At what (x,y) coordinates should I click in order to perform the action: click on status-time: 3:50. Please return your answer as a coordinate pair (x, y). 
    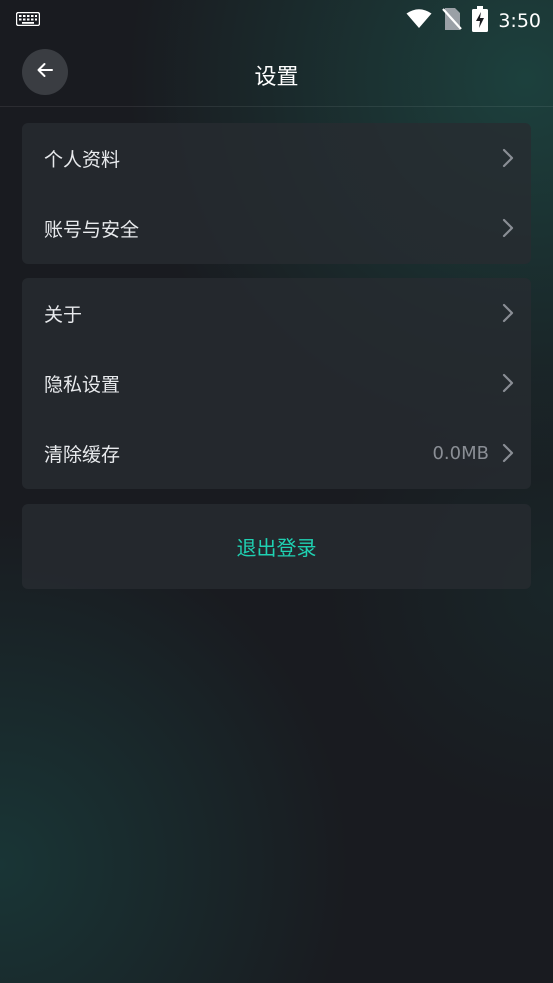
    Looking at the image, I should click on (519, 21).